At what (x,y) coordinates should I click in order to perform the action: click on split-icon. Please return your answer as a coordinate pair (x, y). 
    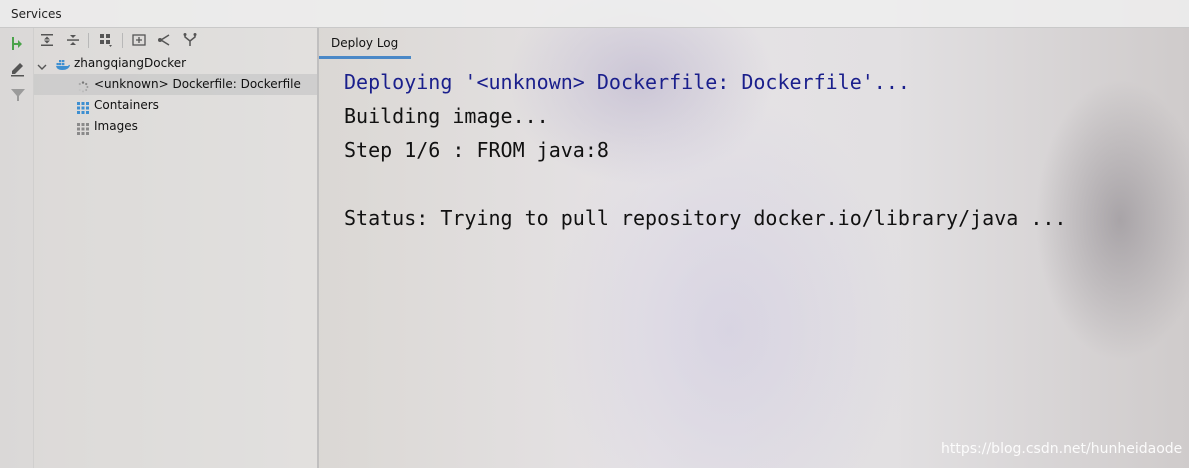
    Looking at the image, I should click on (190, 40).